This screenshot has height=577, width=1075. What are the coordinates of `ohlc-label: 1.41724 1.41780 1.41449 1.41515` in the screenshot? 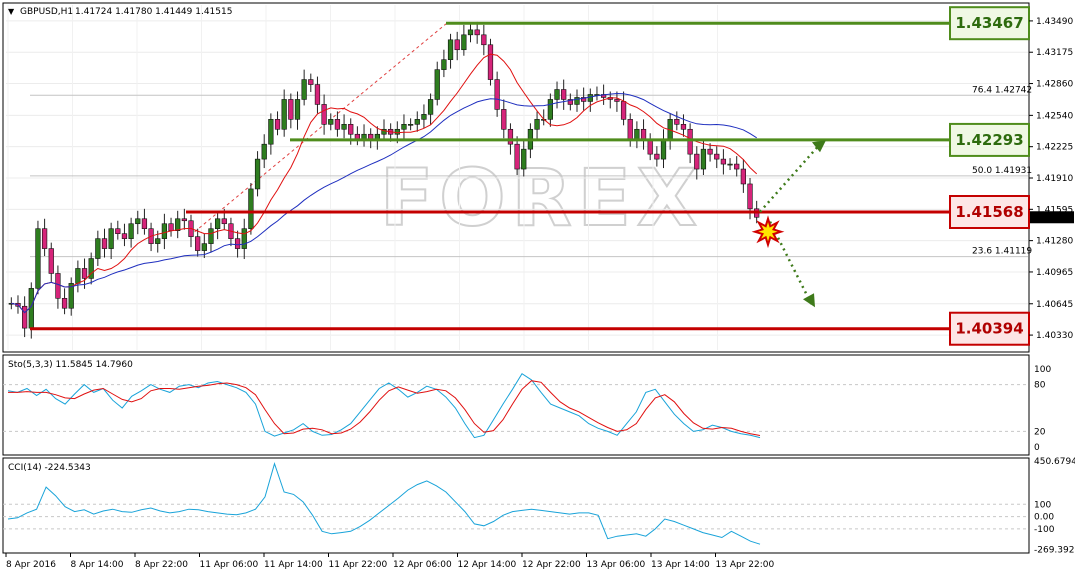 It's located at (153, 12).